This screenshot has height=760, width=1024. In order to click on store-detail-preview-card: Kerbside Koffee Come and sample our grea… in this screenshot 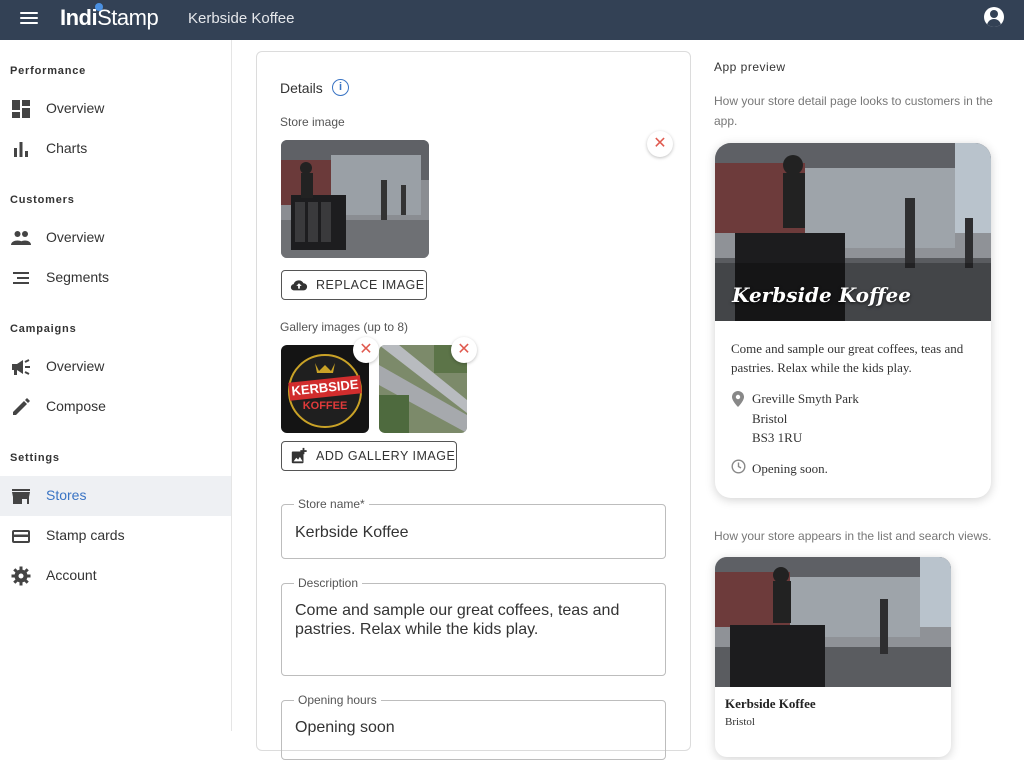, I will do `click(853, 320)`.